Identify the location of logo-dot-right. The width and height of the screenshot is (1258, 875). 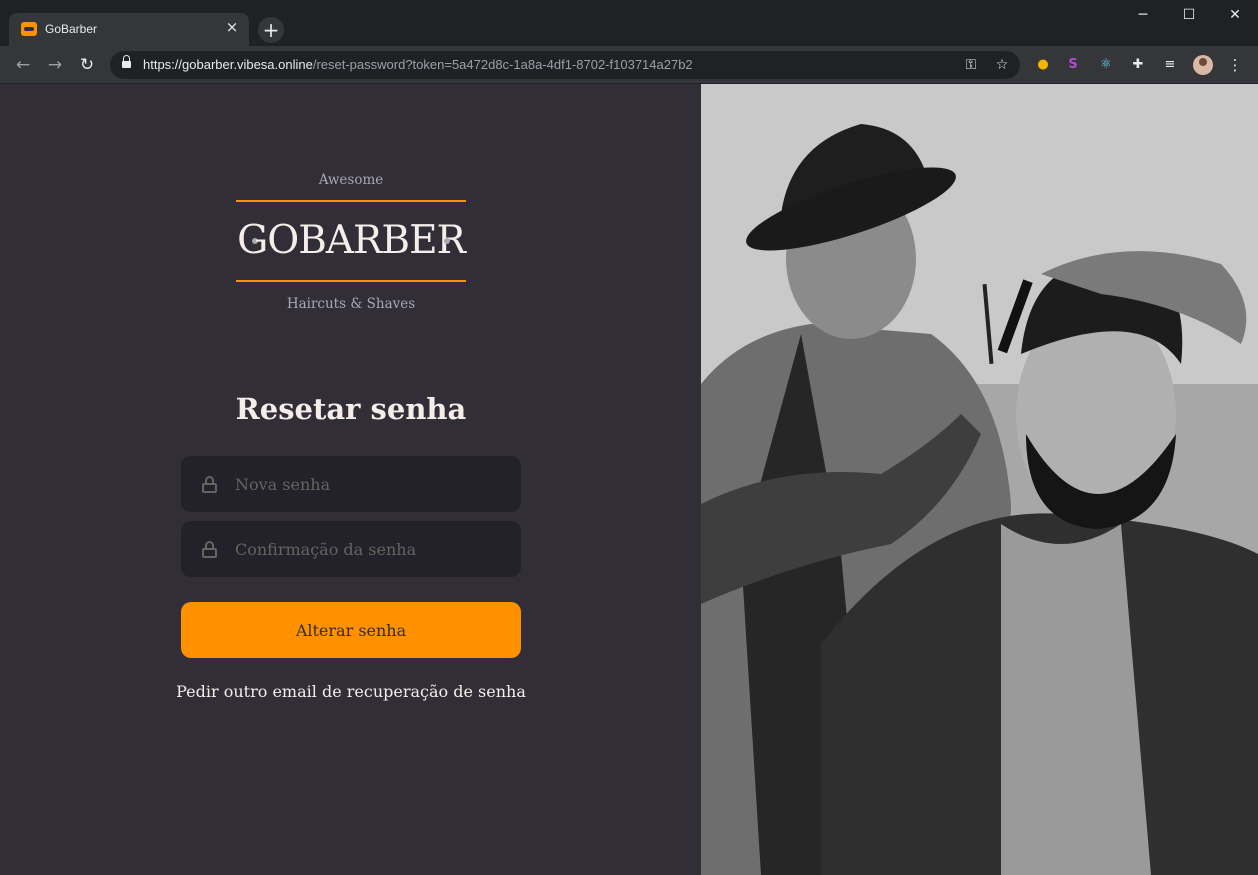
(447, 241).